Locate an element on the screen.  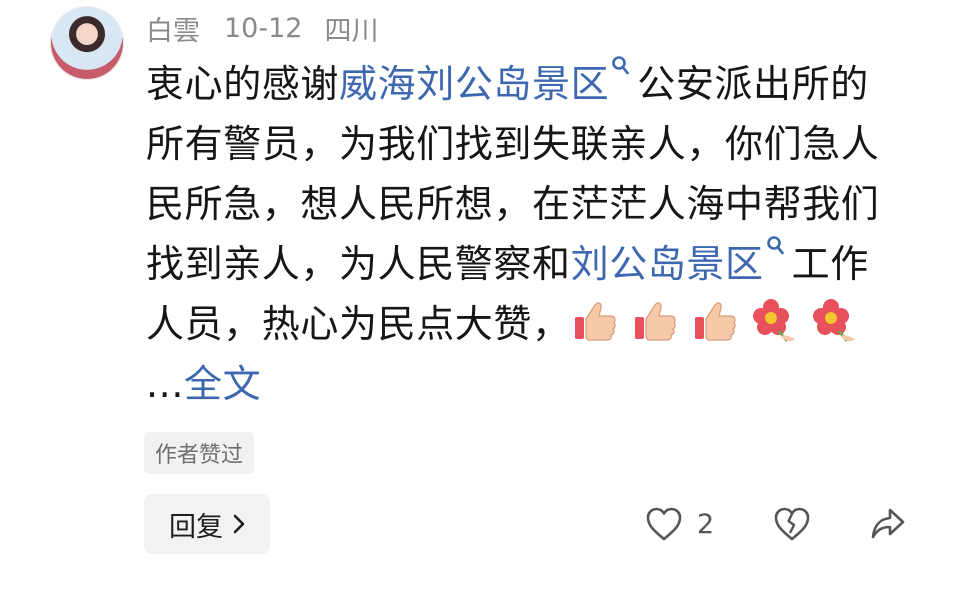
author-liked-badge: 作者赞过 is located at coordinates (199, 453).